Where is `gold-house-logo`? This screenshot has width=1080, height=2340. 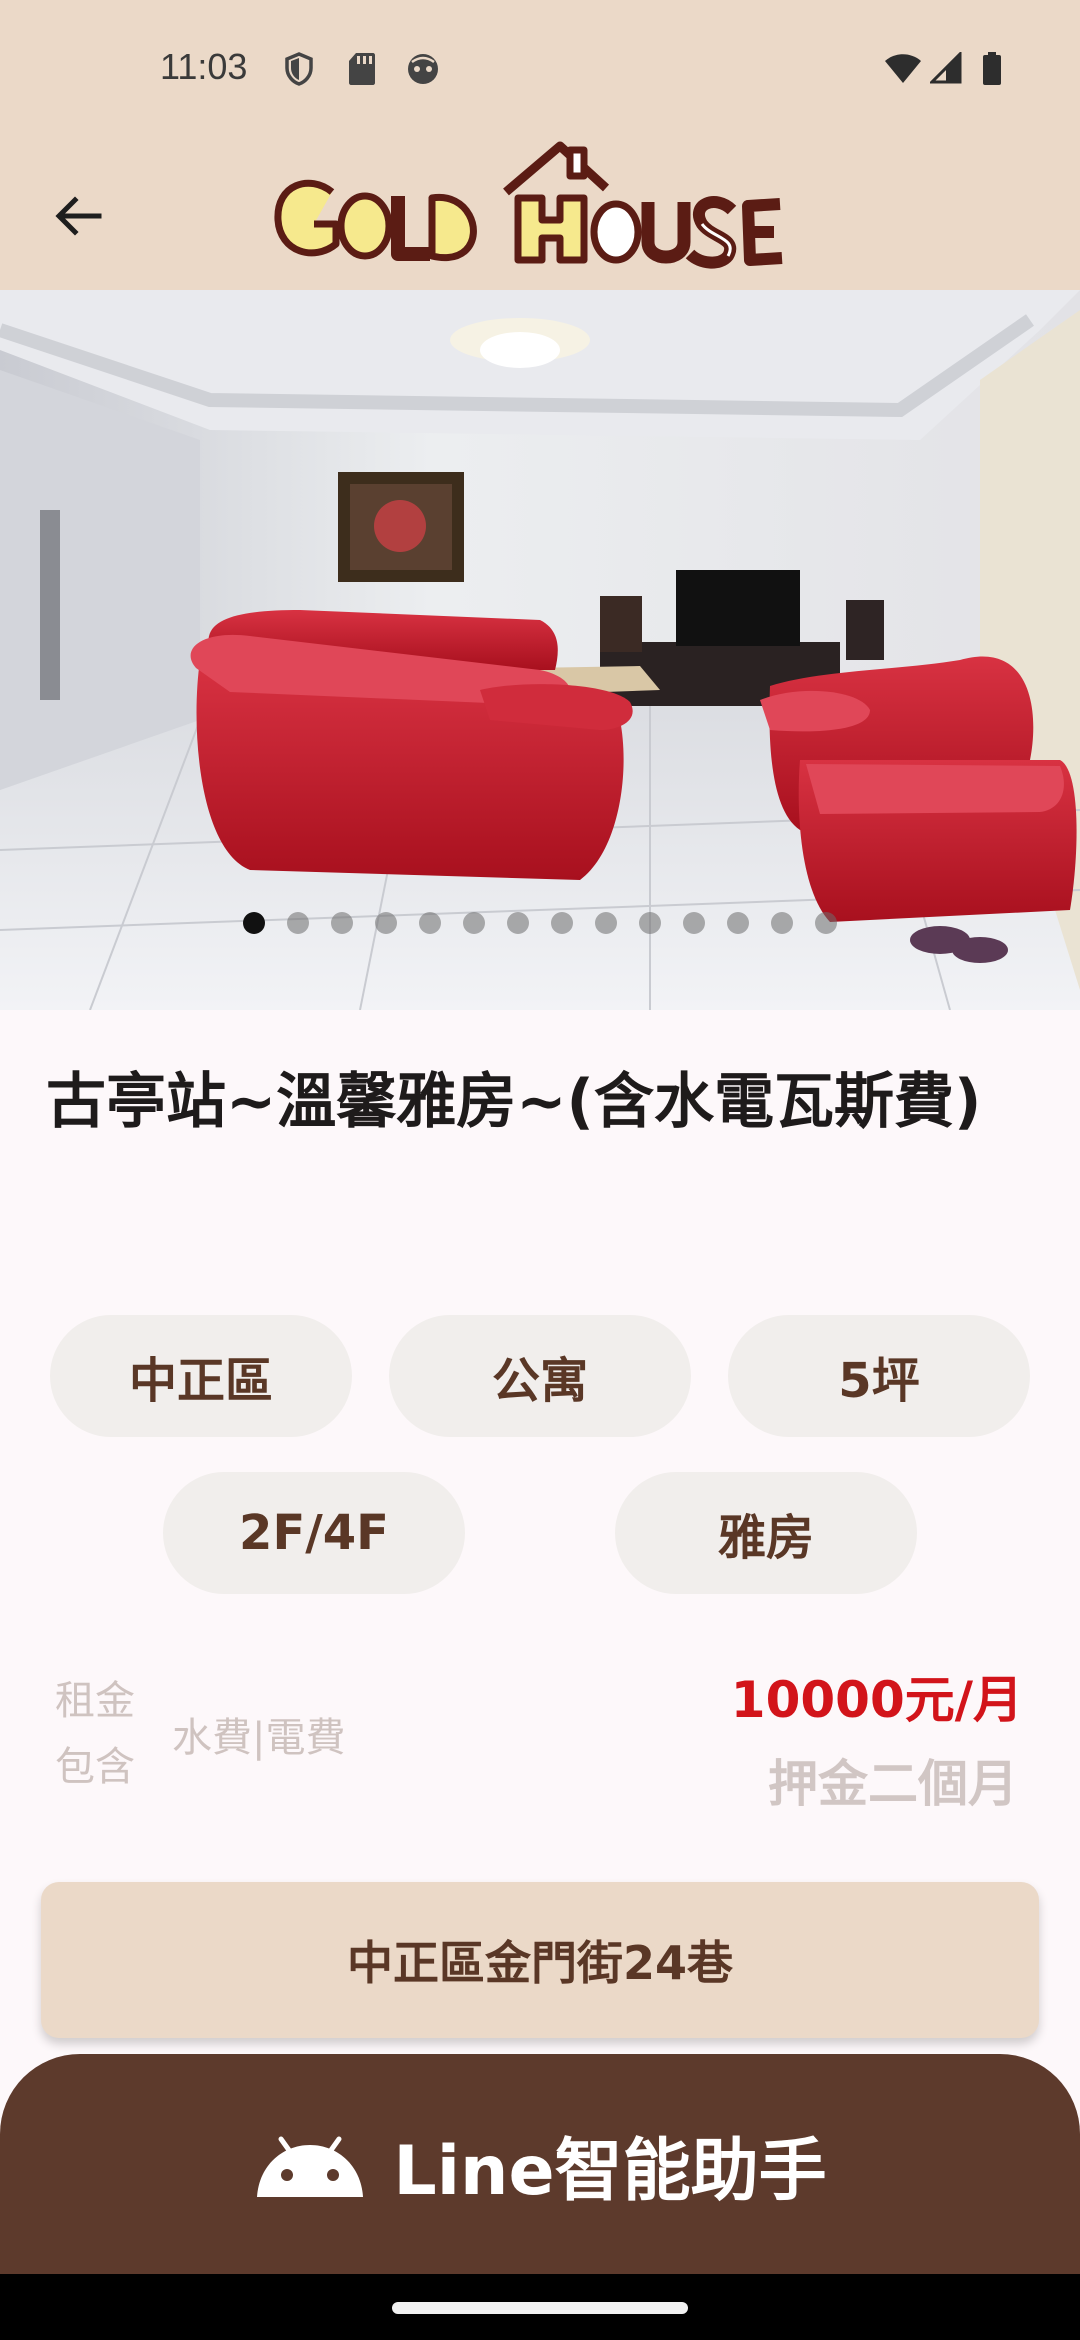 gold-house-logo is located at coordinates (528, 205).